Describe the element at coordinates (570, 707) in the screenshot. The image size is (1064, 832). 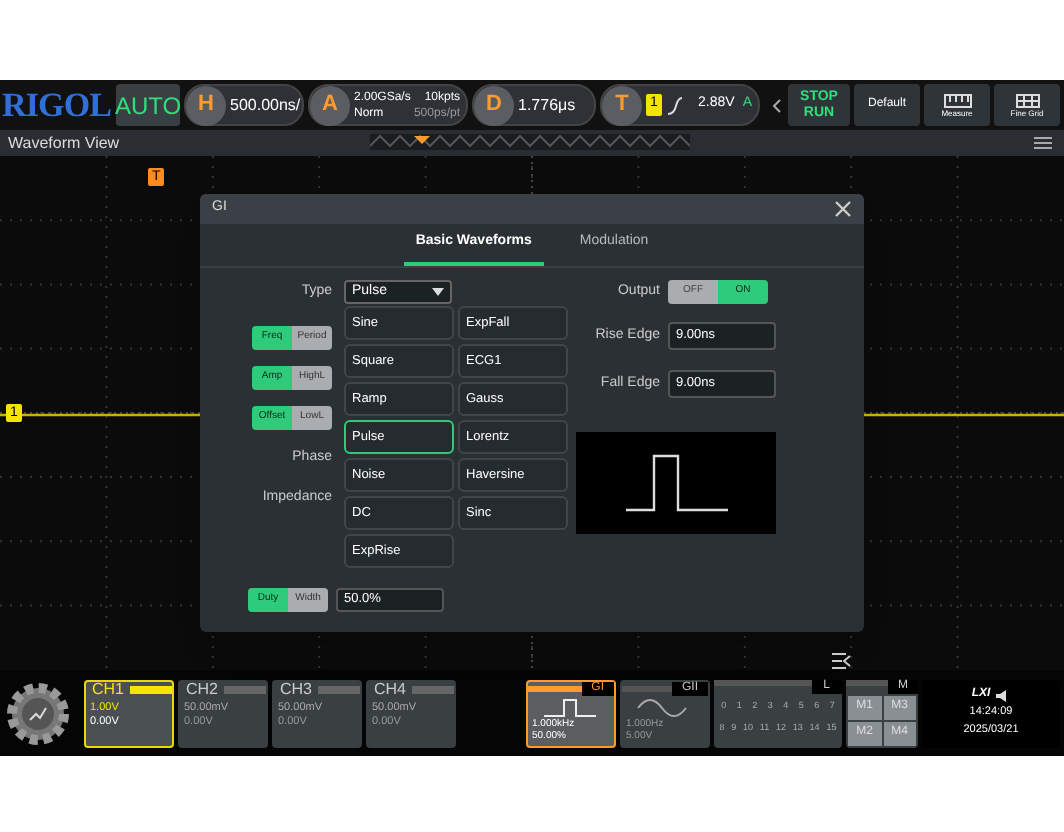
I see `pulse-icon` at that location.